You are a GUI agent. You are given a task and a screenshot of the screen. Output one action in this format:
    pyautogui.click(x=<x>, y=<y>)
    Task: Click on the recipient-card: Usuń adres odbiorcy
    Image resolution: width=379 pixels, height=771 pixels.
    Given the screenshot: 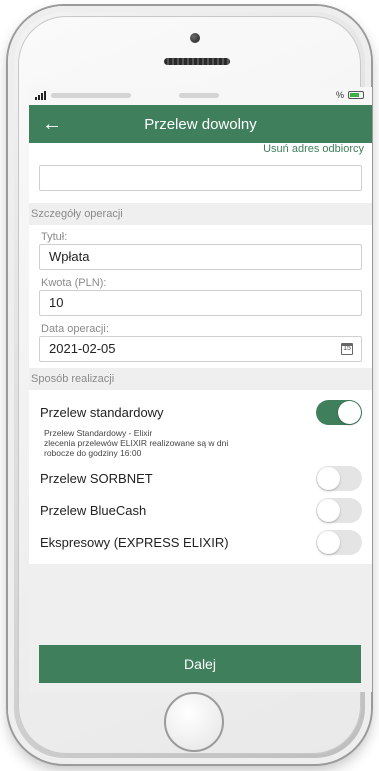 What is the action you would take?
    pyautogui.click(x=200, y=173)
    